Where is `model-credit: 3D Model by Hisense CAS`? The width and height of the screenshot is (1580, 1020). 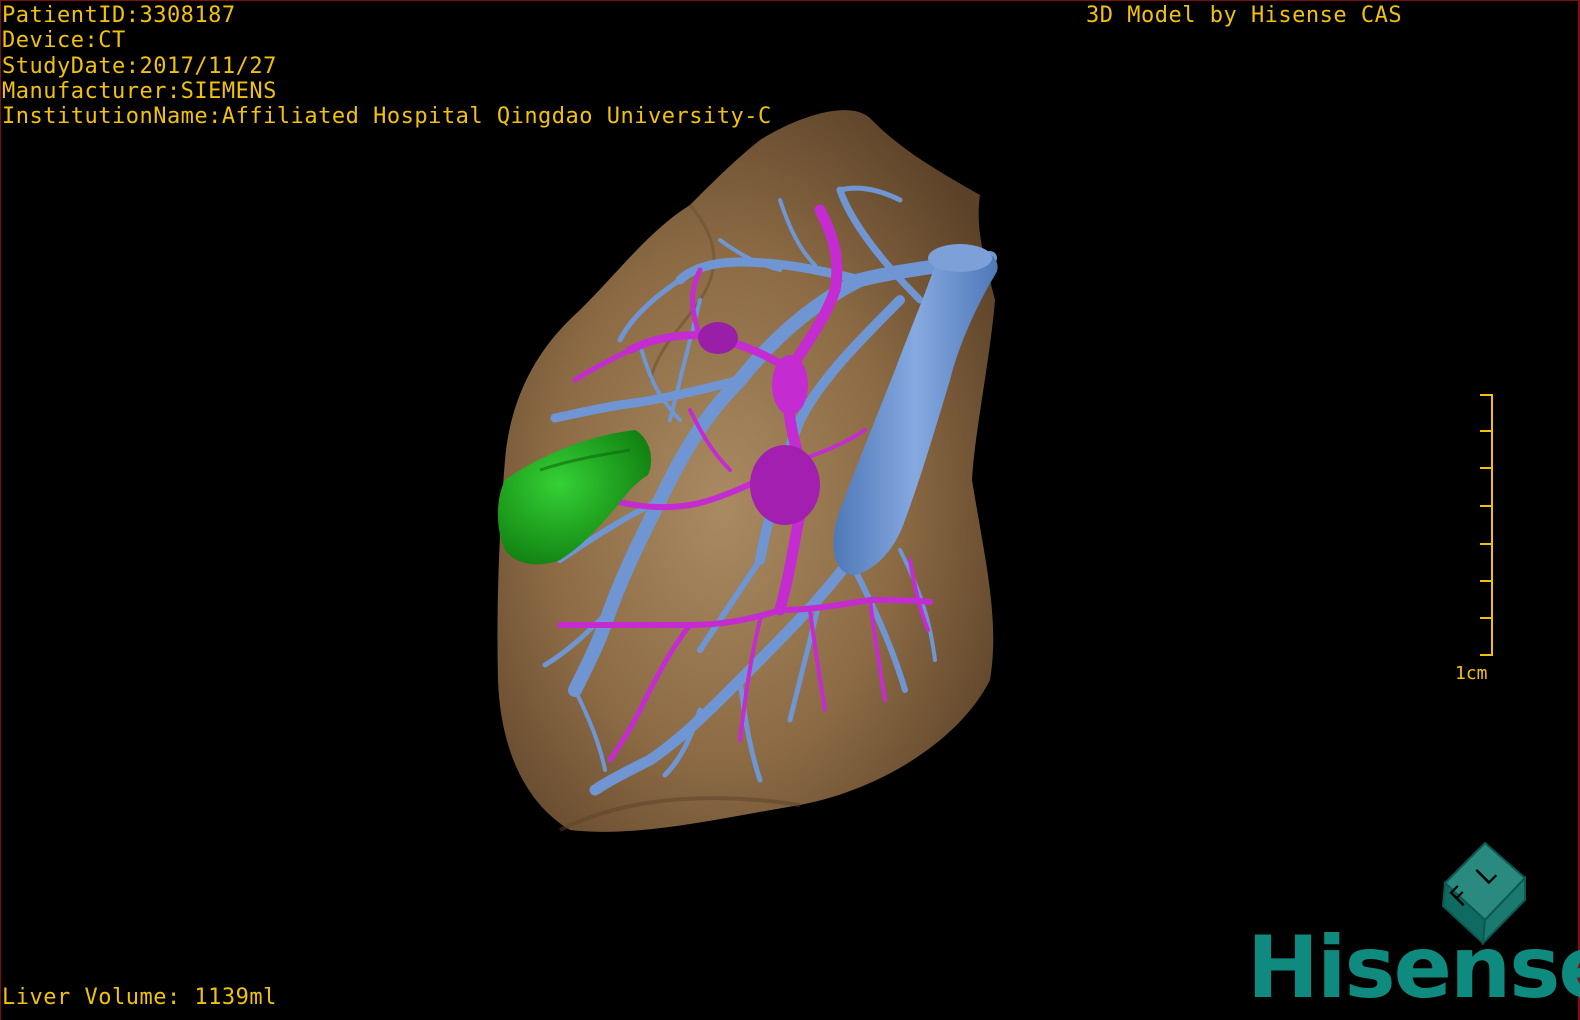 model-credit: 3D Model by Hisense CAS is located at coordinates (1244, 15).